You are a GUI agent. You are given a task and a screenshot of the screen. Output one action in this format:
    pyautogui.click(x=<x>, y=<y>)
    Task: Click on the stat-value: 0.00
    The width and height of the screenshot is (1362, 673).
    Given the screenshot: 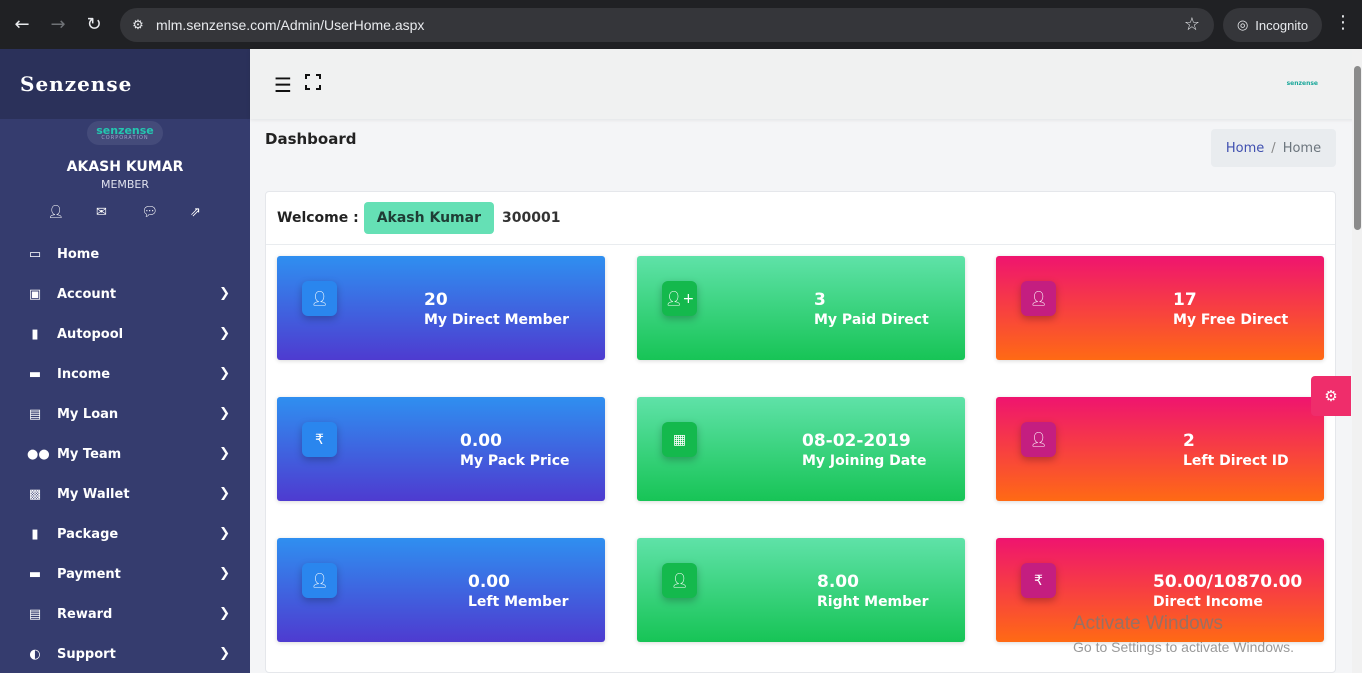 What is the action you would take?
    pyautogui.click(x=489, y=582)
    